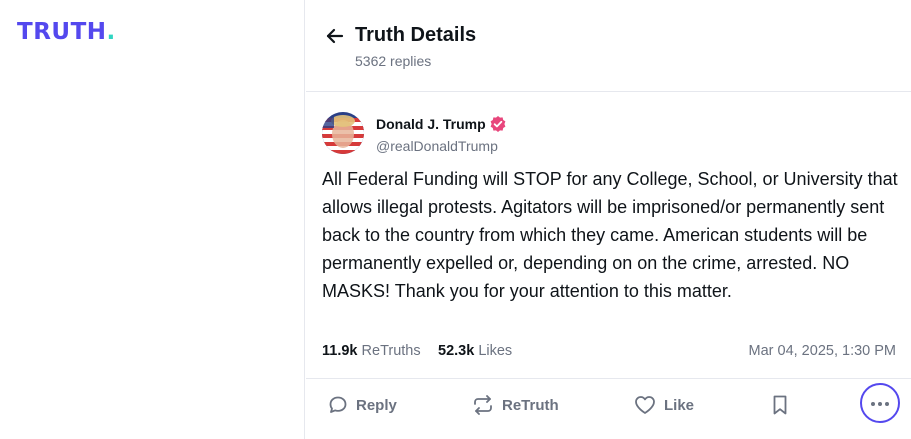 The height and width of the screenshot is (439, 911). I want to click on likes-count: 52.3k, so click(456, 351).